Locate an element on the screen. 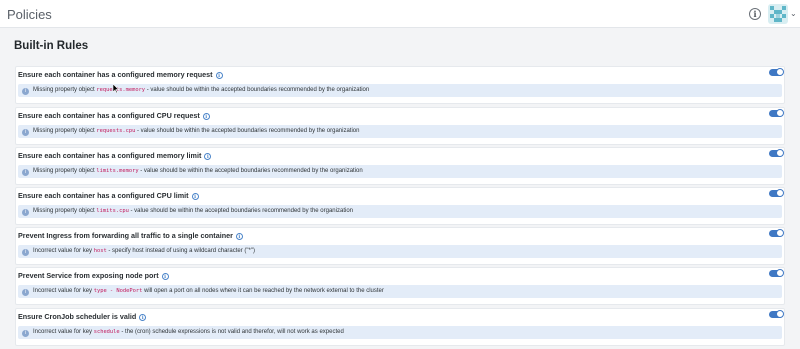 The image size is (800, 349). avatar is located at coordinates (778, 14).